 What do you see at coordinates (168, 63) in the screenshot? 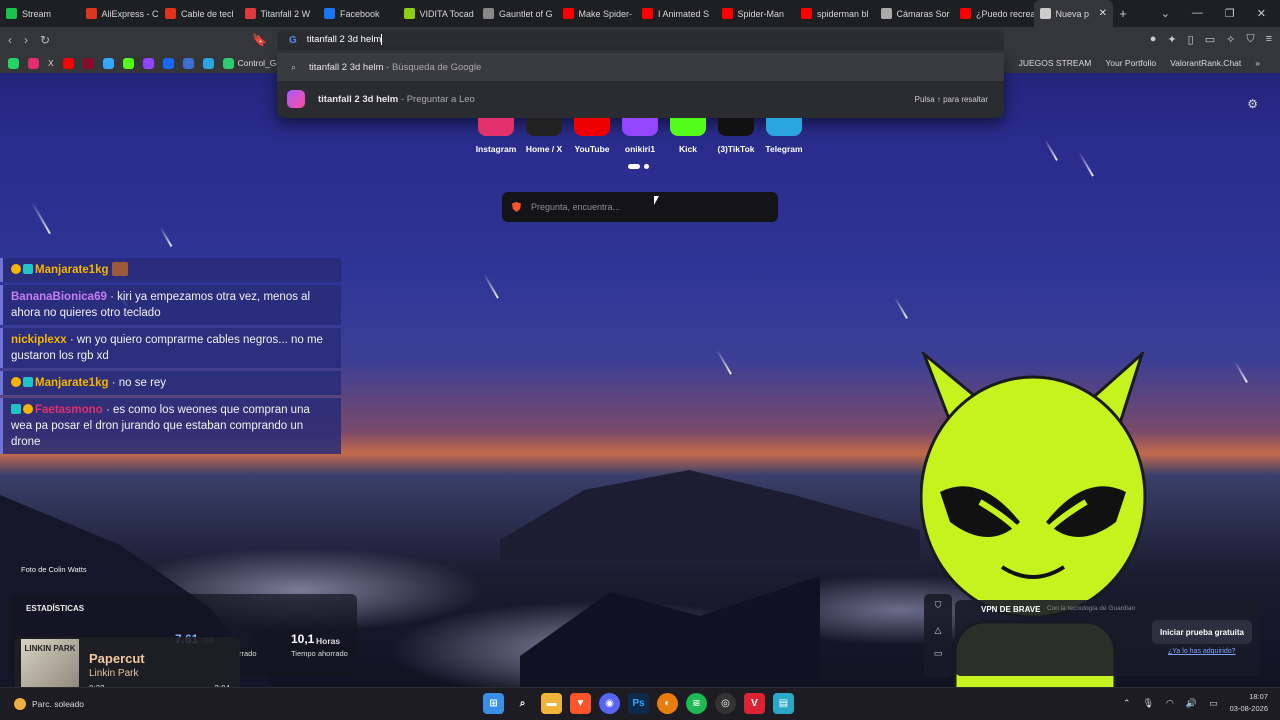
I see `behance-icon` at bounding box center [168, 63].